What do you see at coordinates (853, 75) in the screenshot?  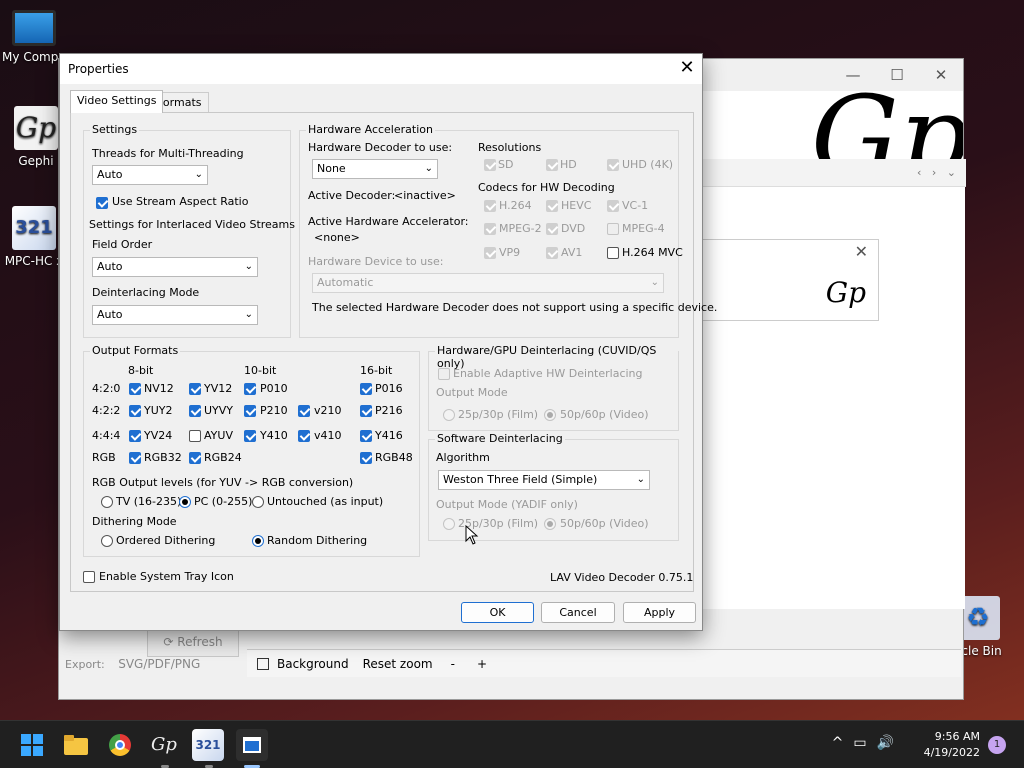 I see `minimize-icon: —` at bounding box center [853, 75].